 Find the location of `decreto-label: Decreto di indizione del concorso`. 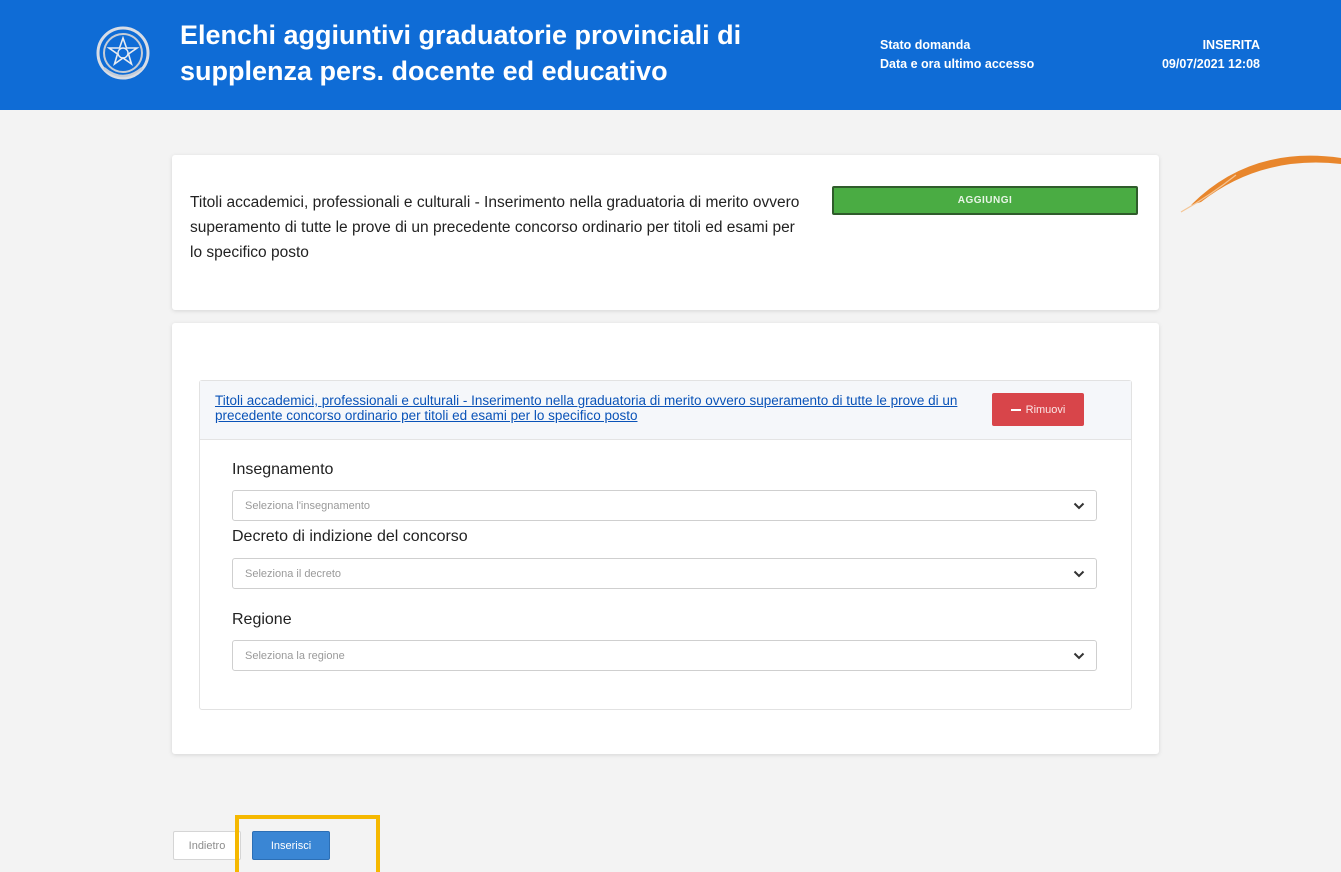

decreto-label: Decreto di indizione del concorso is located at coordinates (350, 536).